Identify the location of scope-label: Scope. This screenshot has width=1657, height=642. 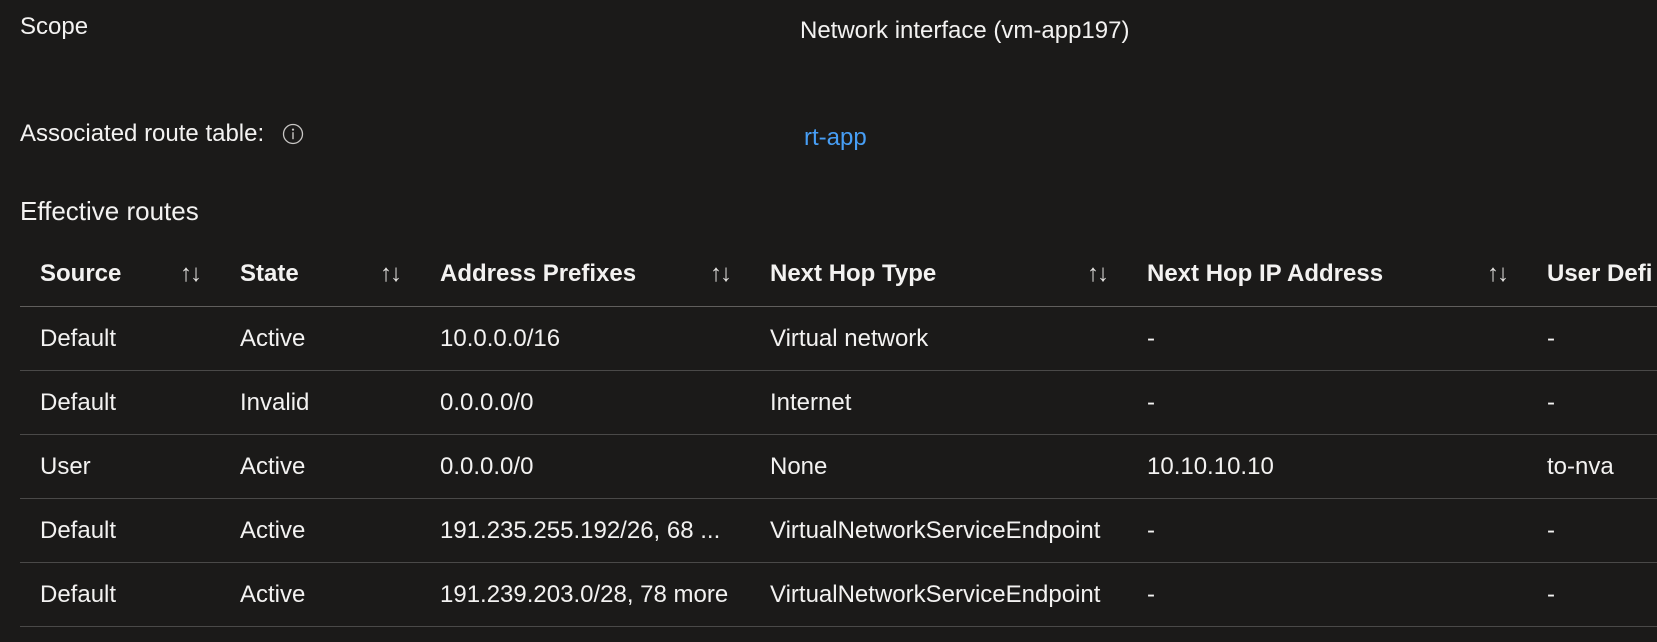
(54, 26).